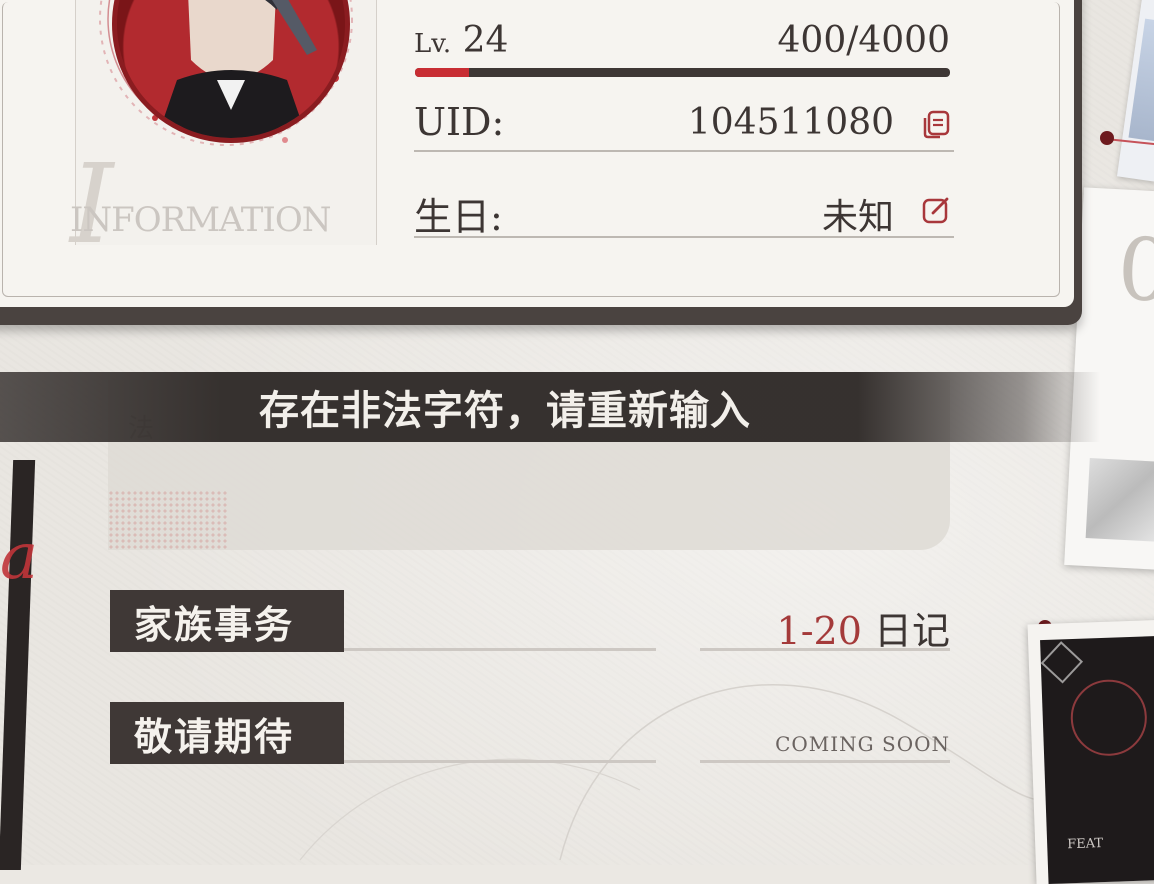 The width and height of the screenshot is (1154, 884). I want to click on section-value: 1-20 日记, so click(863, 631).